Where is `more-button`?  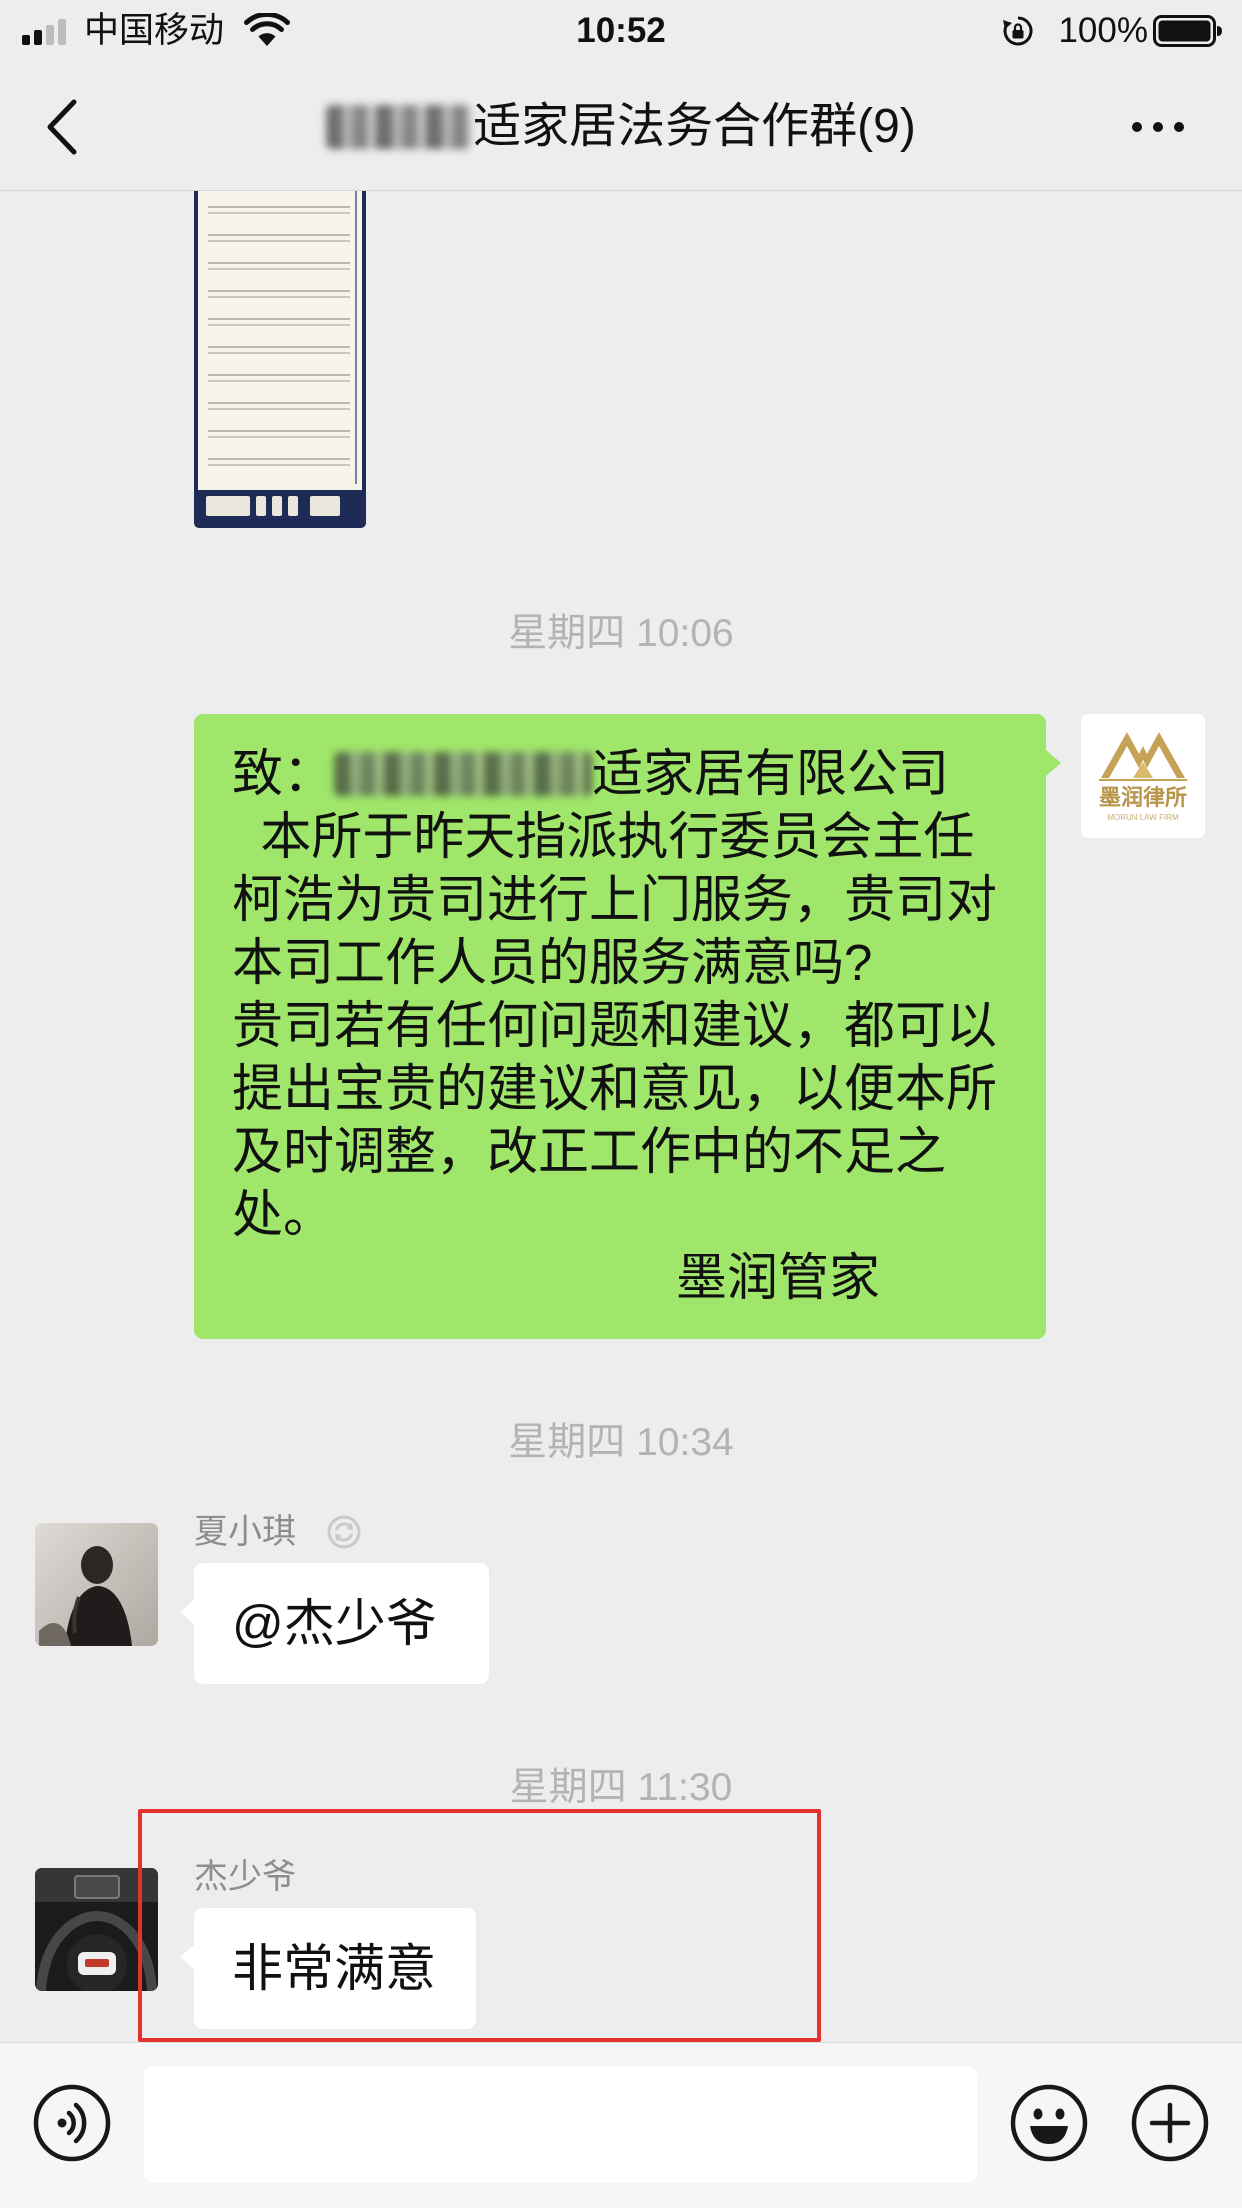 more-button is located at coordinates (1158, 127).